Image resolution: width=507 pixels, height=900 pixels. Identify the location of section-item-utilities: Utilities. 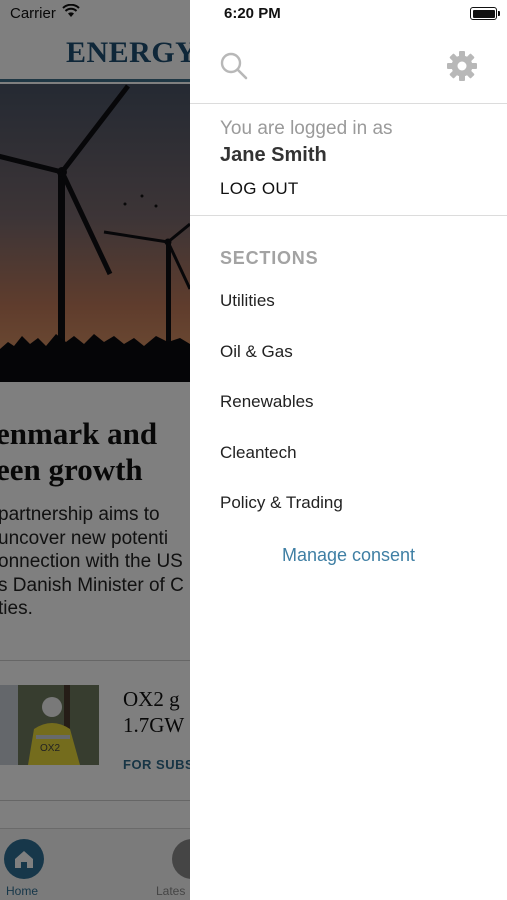
(348, 315).